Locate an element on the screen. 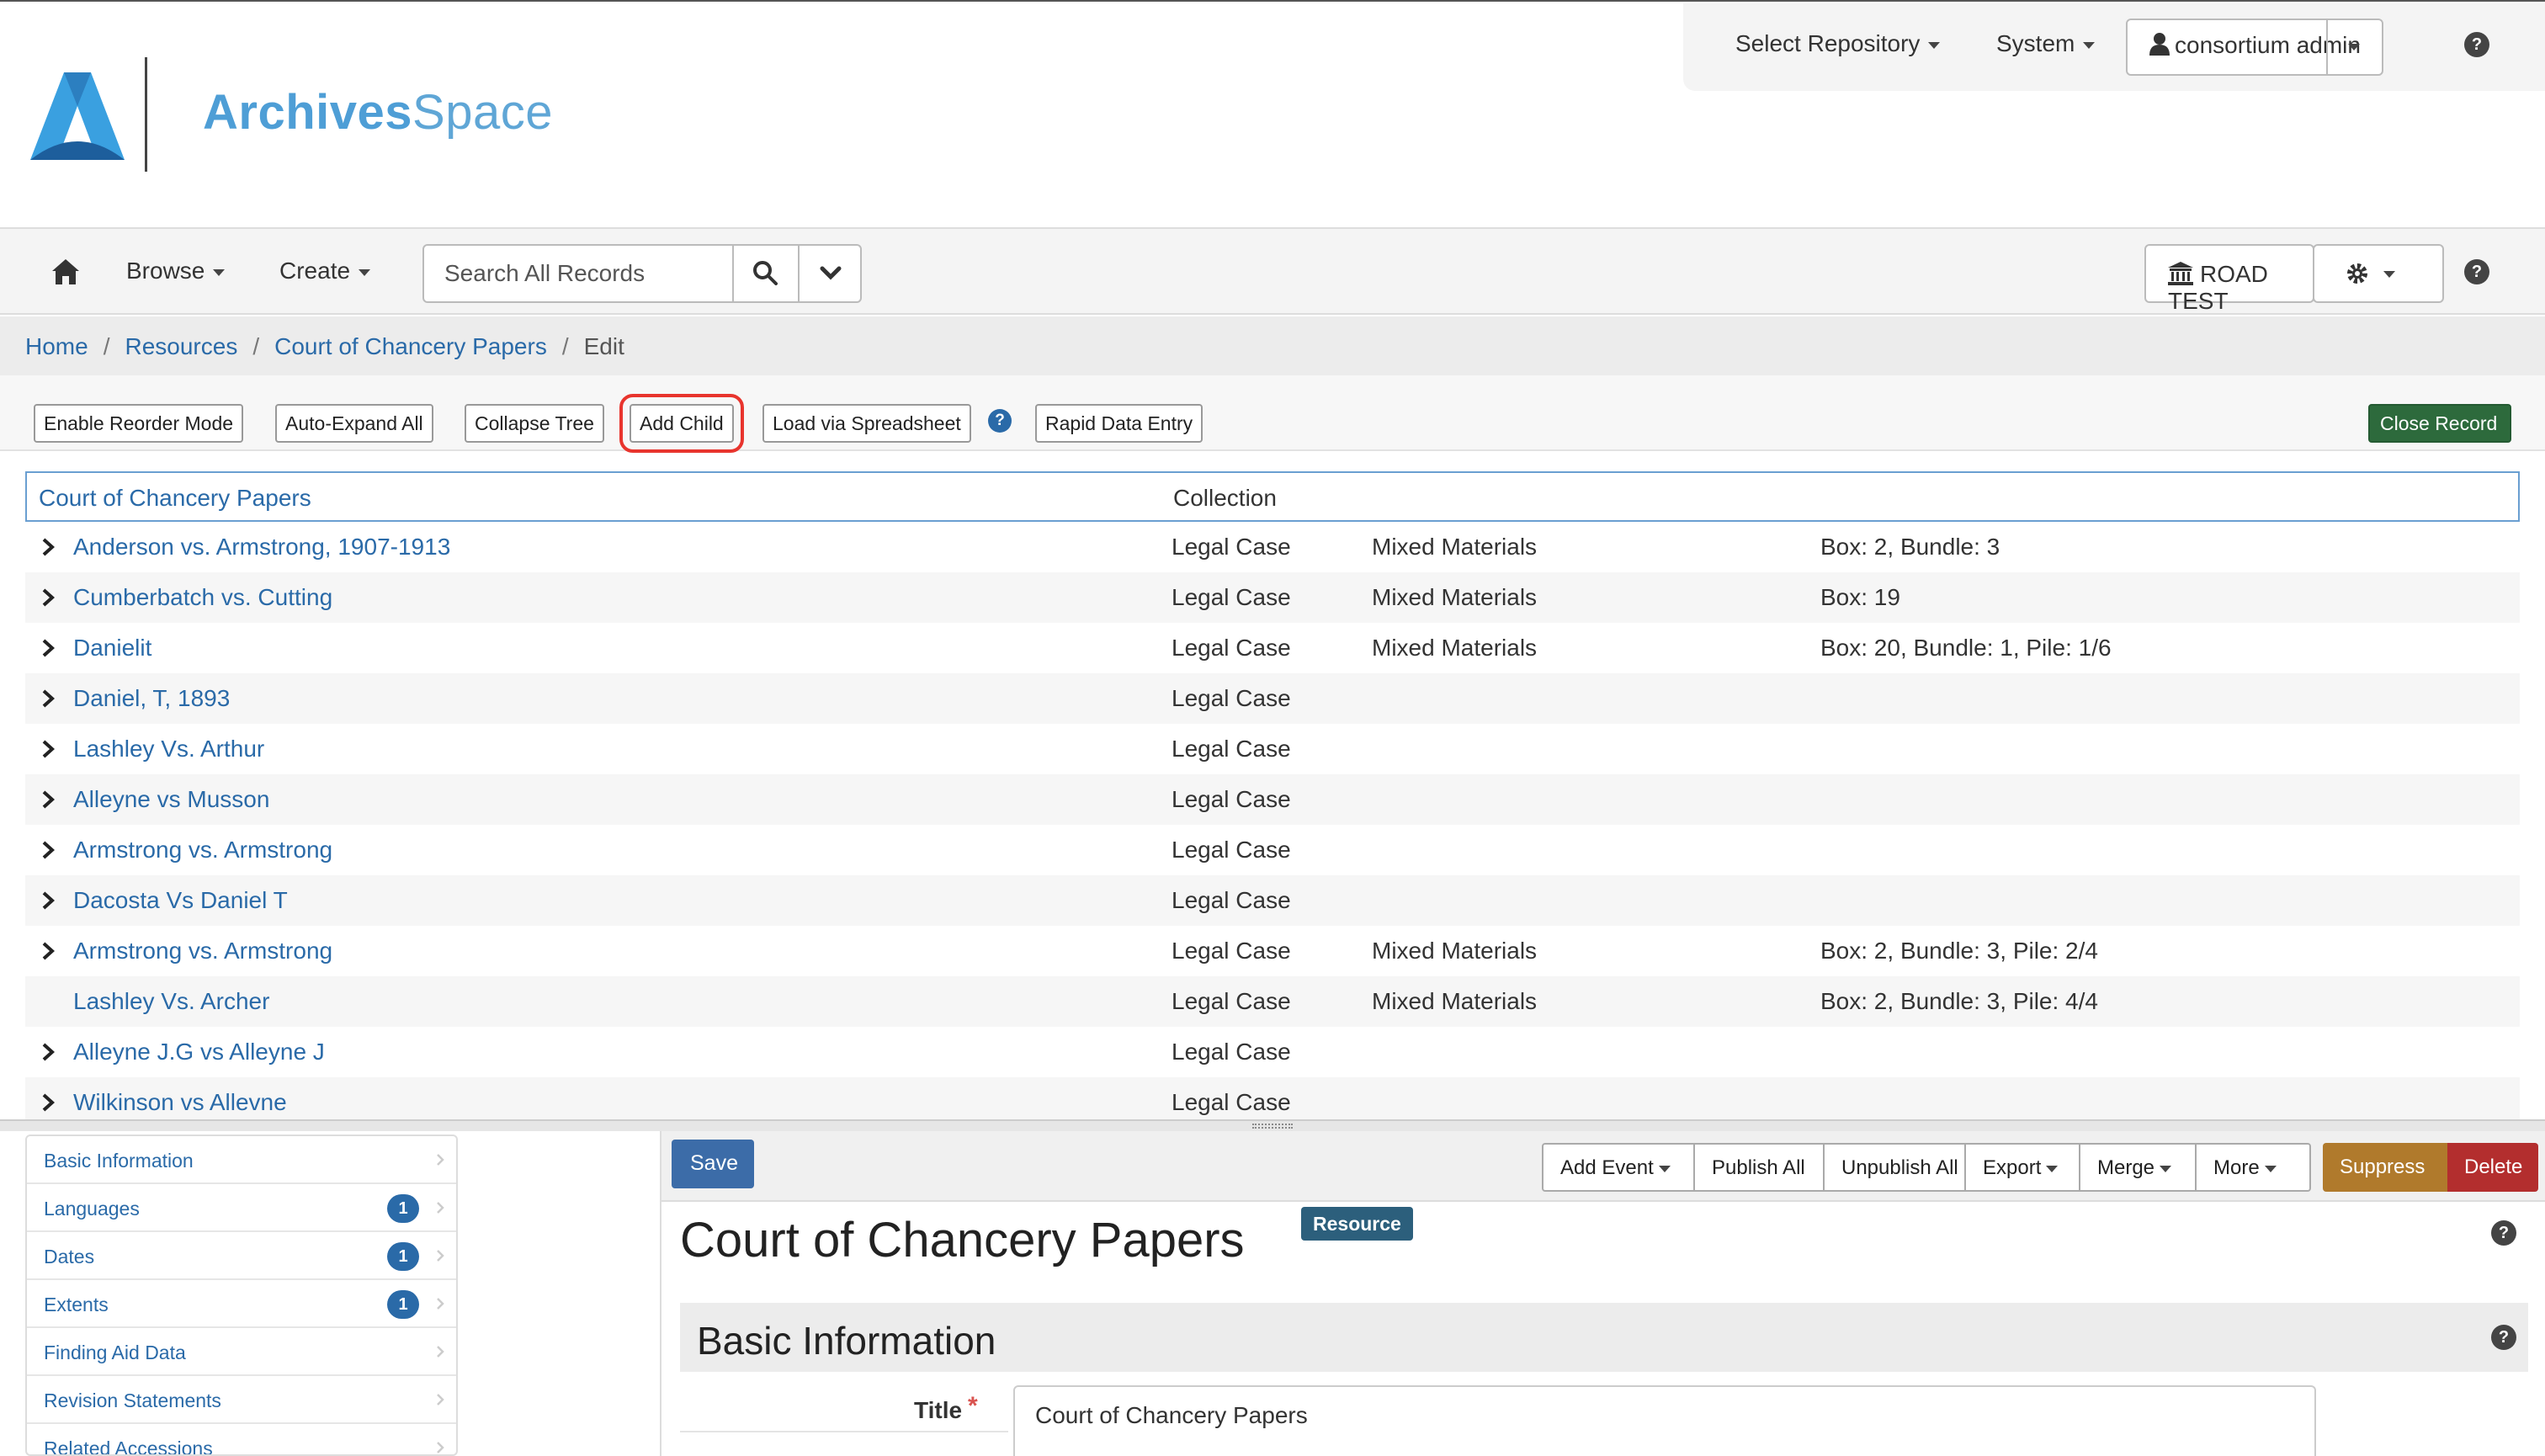 The height and width of the screenshot is (1456, 2545). tree-row: Wilkinson vs Allevne Legal Case is located at coordinates (1273, 1098).